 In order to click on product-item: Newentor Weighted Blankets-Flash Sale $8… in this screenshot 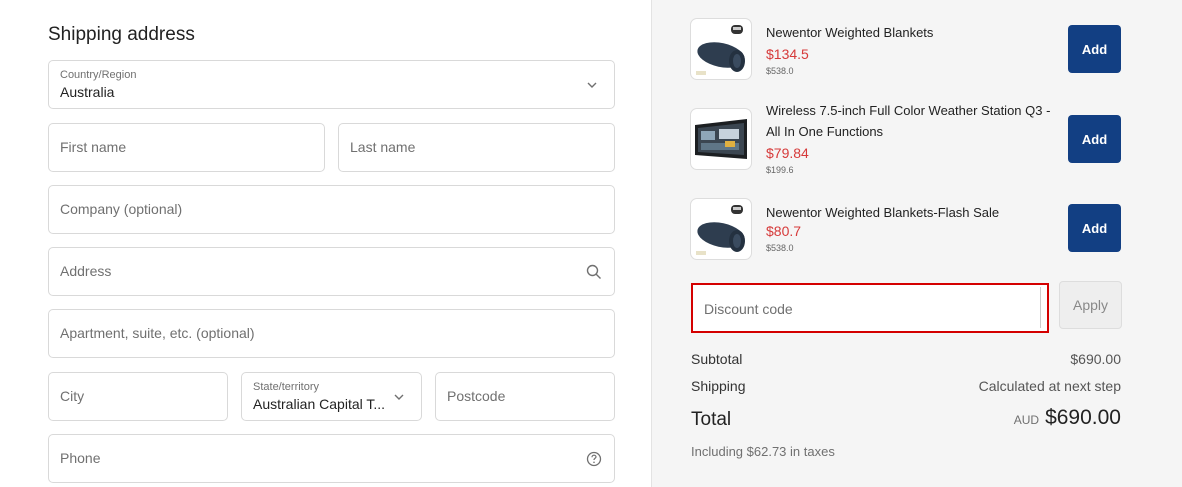, I will do `click(910, 230)`.